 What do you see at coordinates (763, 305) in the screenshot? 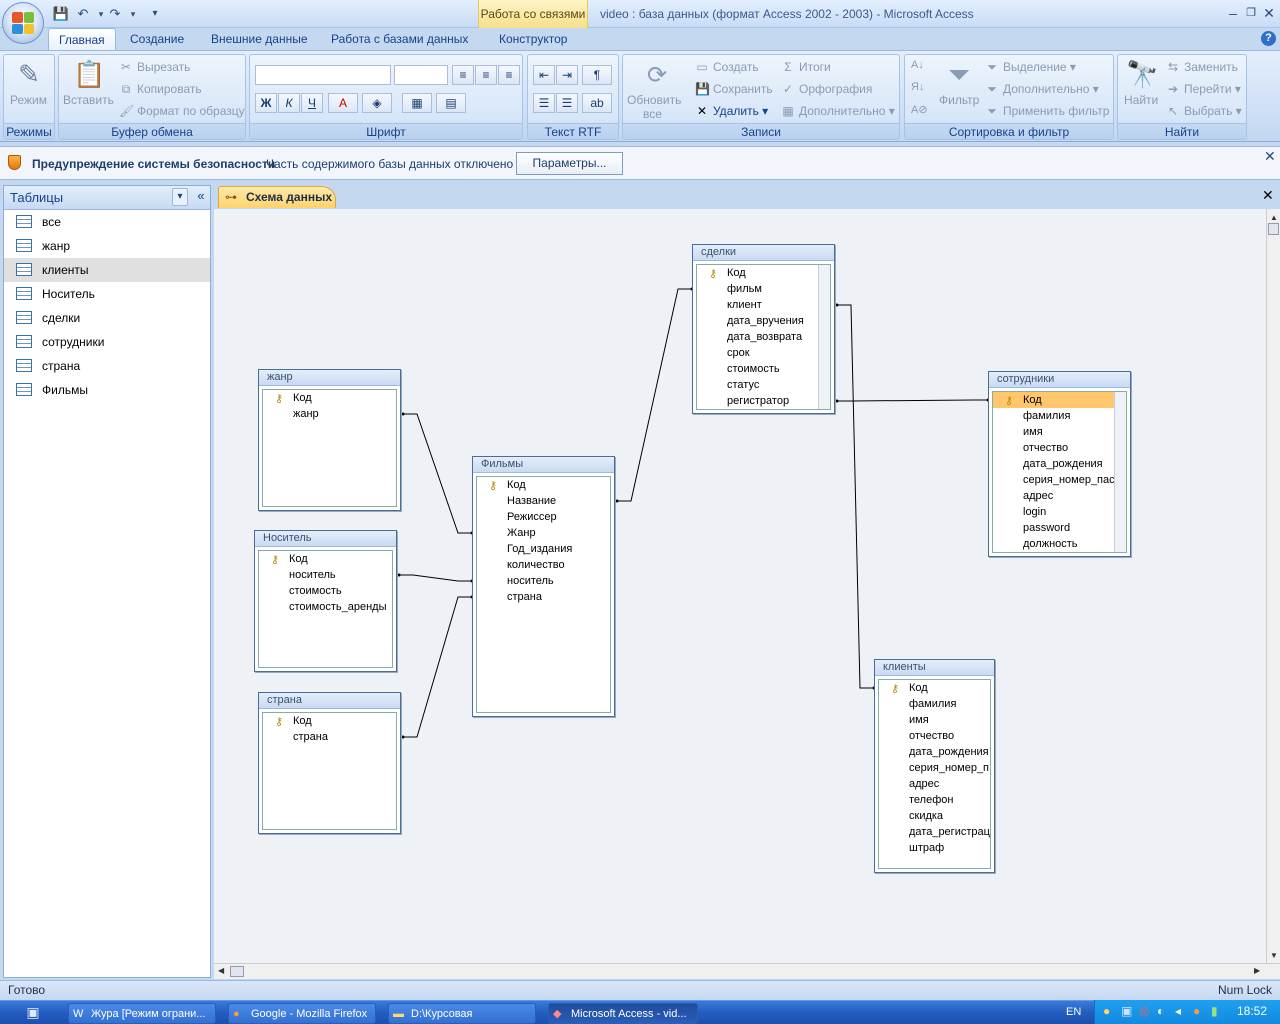
I see `field-item: клиент` at bounding box center [763, 305].